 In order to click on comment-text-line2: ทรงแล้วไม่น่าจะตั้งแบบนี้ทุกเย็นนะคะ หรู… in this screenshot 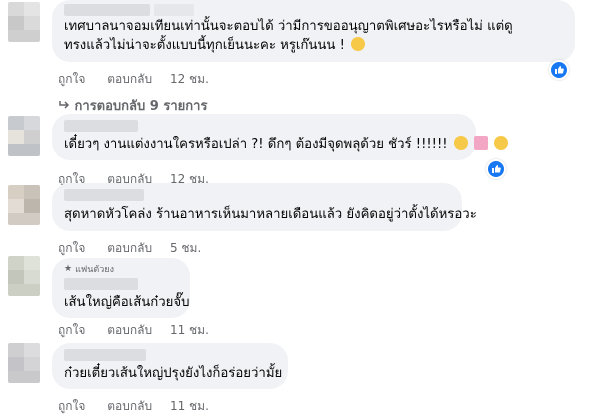, I will do `click(204, 45)`.